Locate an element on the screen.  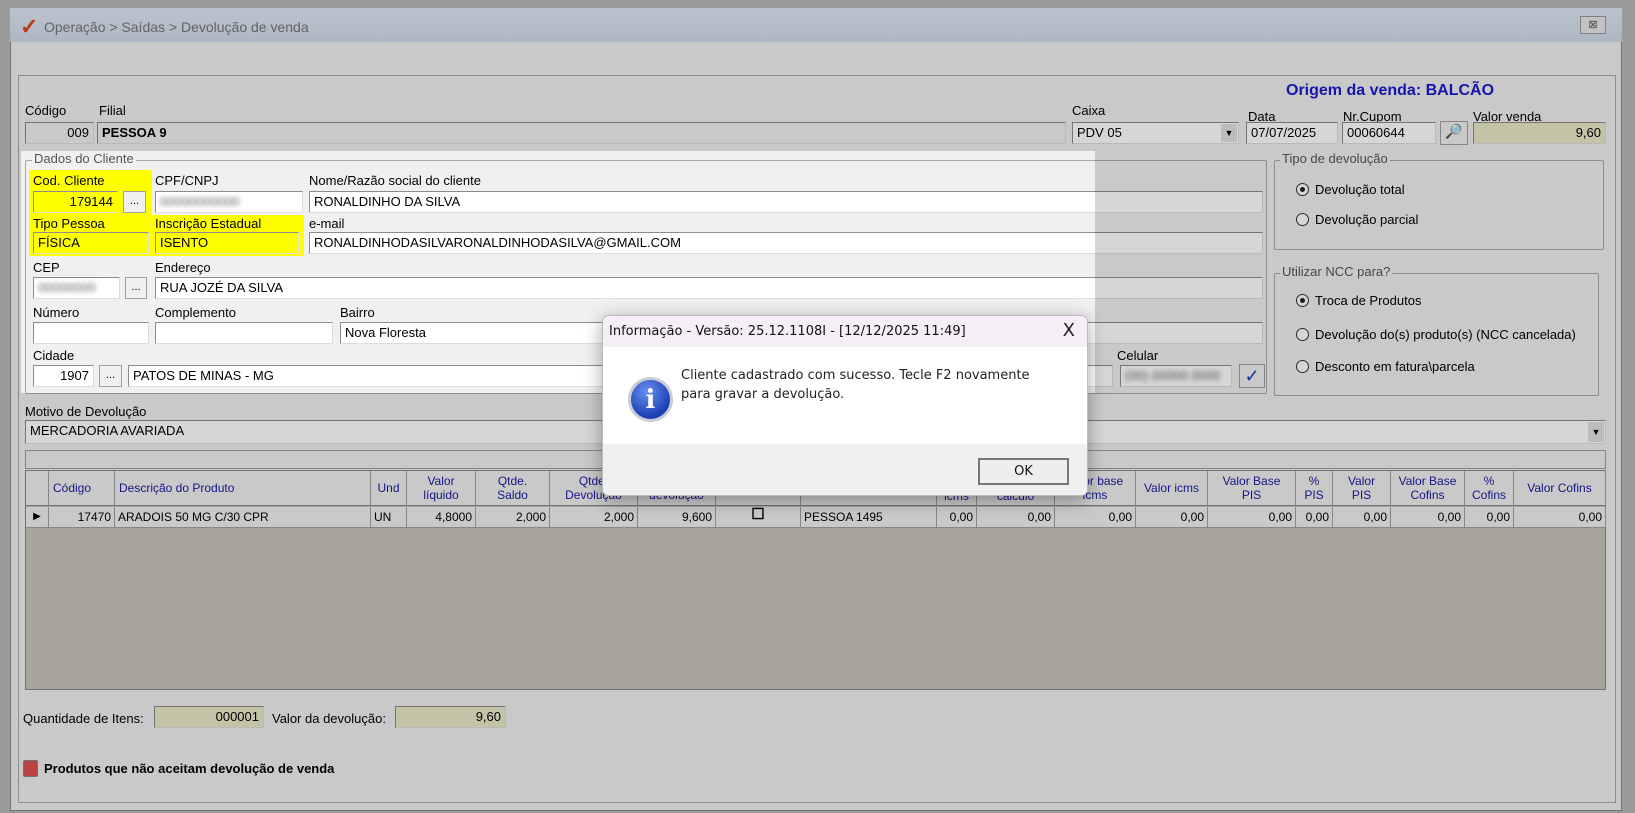
cep-label: CEP is located at coordinates (46, 267).